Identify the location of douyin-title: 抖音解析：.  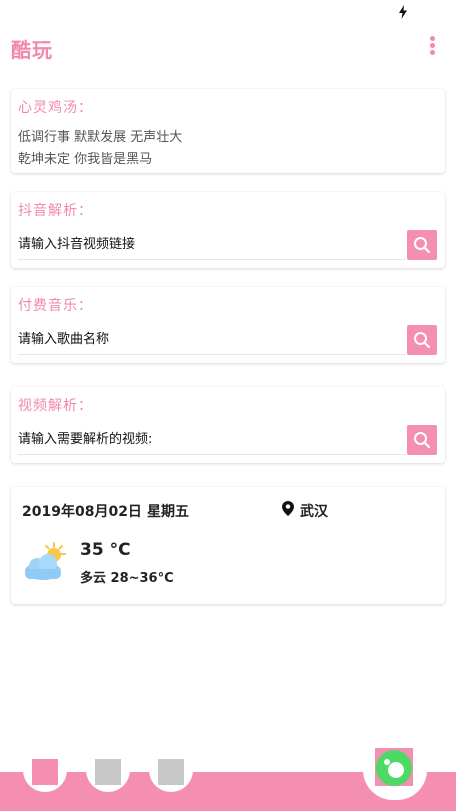
(55, 211).